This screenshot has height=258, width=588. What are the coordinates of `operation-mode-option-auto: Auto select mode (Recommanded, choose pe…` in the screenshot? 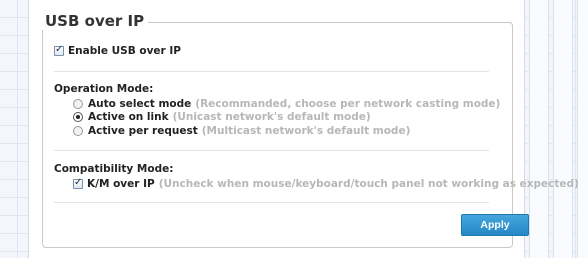 It's located at (286, 104).